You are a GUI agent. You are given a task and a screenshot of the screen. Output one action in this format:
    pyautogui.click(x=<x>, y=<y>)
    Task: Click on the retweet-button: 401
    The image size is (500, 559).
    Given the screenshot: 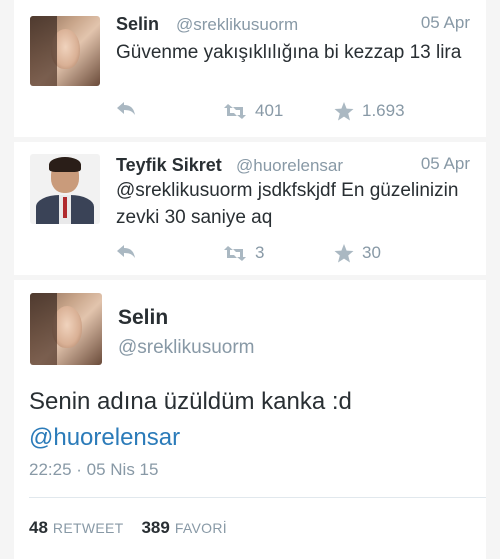 What is the action you would take?
    pyautogui.click(x=253, y=111)
    